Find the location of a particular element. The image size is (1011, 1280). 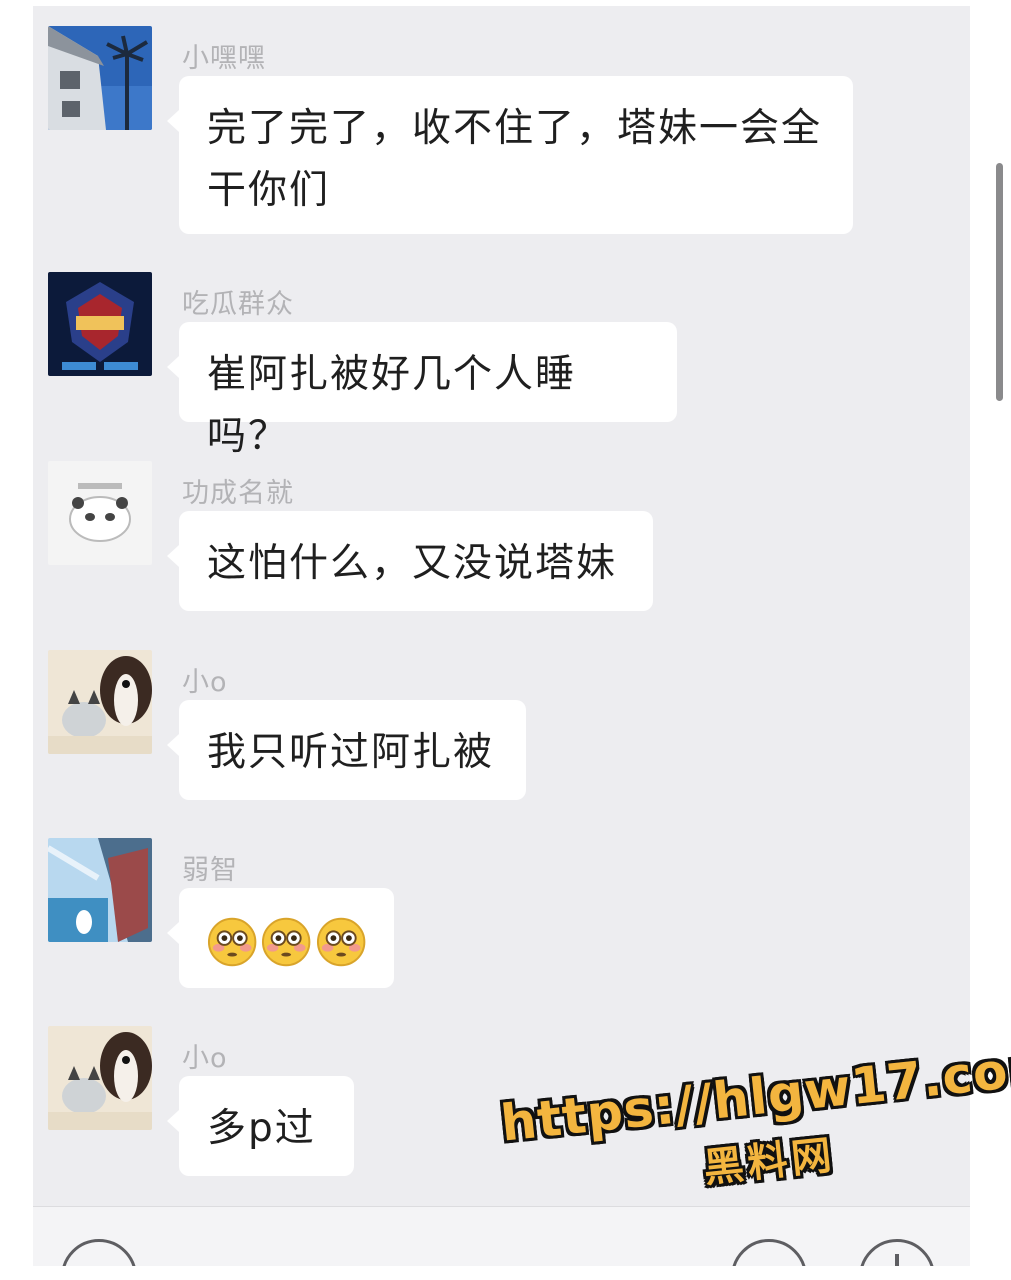

sender-name: 功成名就 is located at coordinates (238, 493).